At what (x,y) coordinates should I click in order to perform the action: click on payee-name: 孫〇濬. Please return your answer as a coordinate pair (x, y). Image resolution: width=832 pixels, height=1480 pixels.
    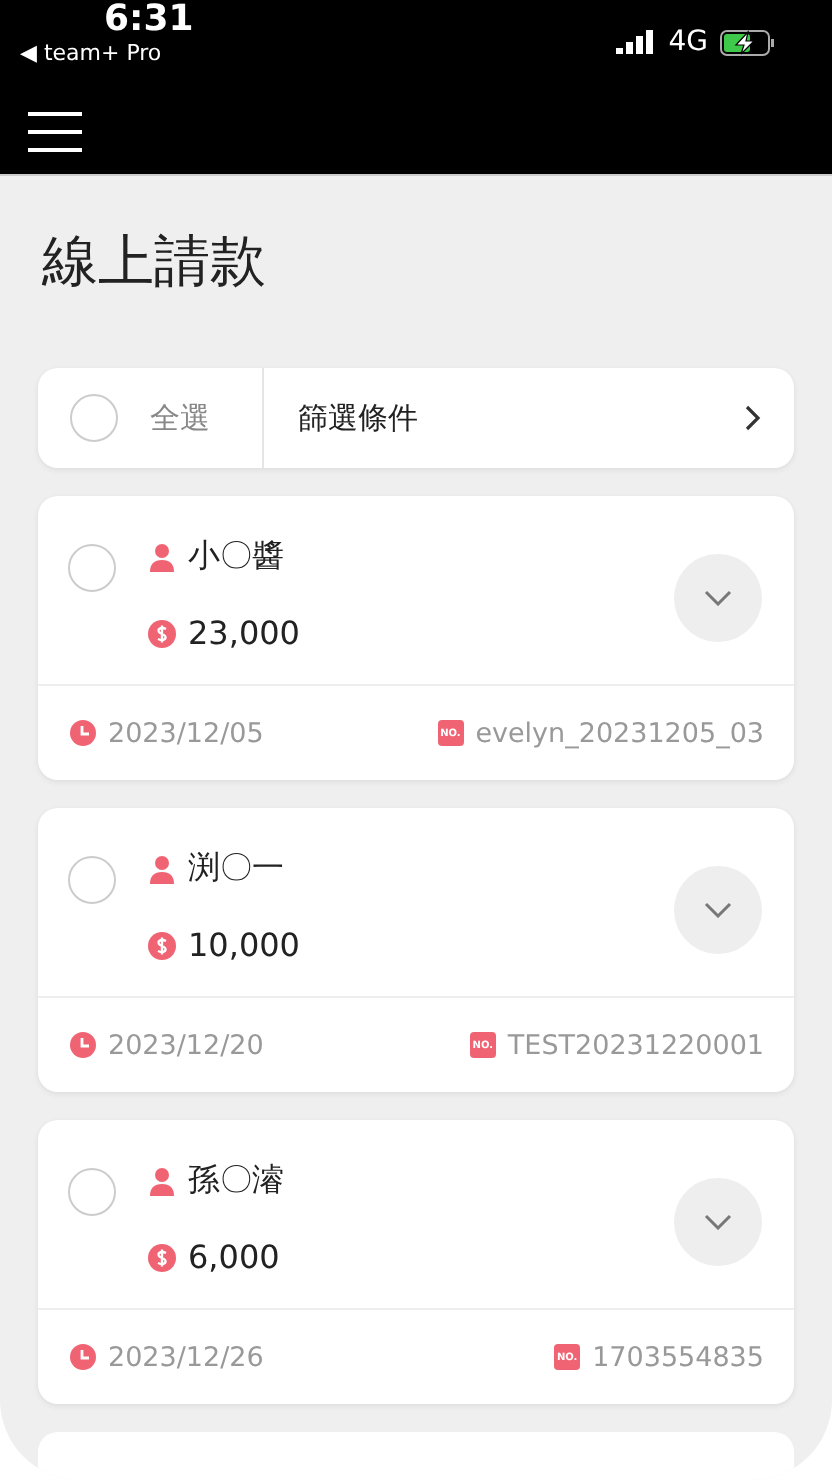
    Looking at the image, I should click on (236, 1181).